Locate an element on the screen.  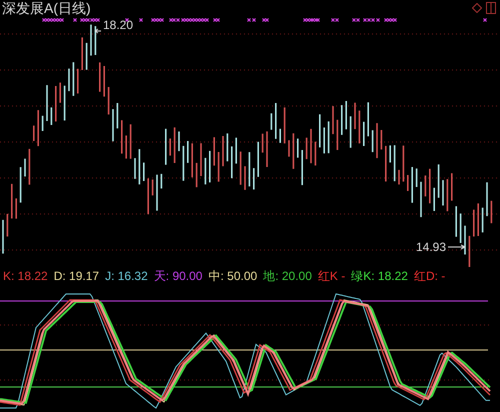
indicator-value: D: 19.17 is located at coordinates (77, 276).